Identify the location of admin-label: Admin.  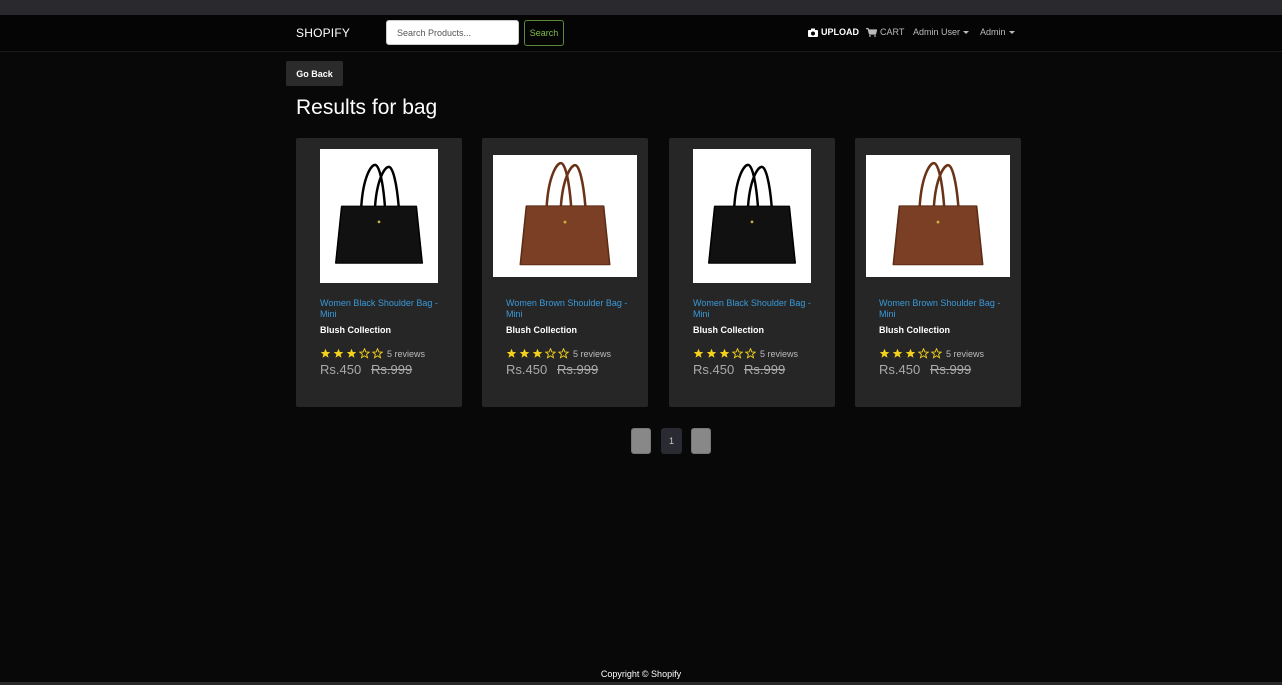
(993, 32).